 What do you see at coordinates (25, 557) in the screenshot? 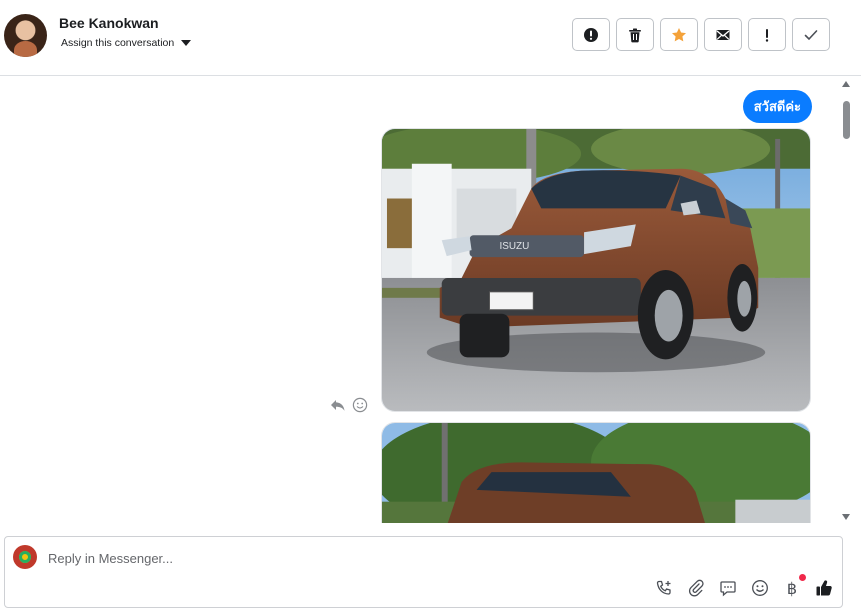
I see `page-avatar` at bounding box center [25, 557].